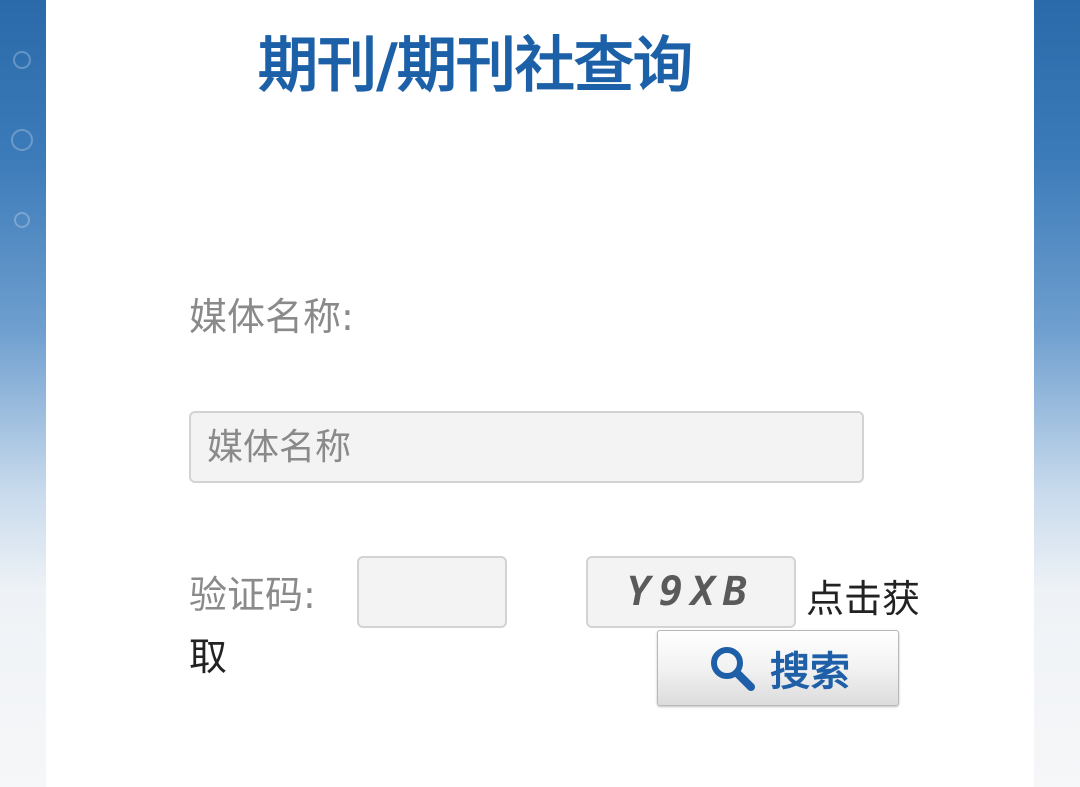  Describe the element at coordinates (22, 139) in the screenshot. I see `decorative-pattern-icon` at that location.